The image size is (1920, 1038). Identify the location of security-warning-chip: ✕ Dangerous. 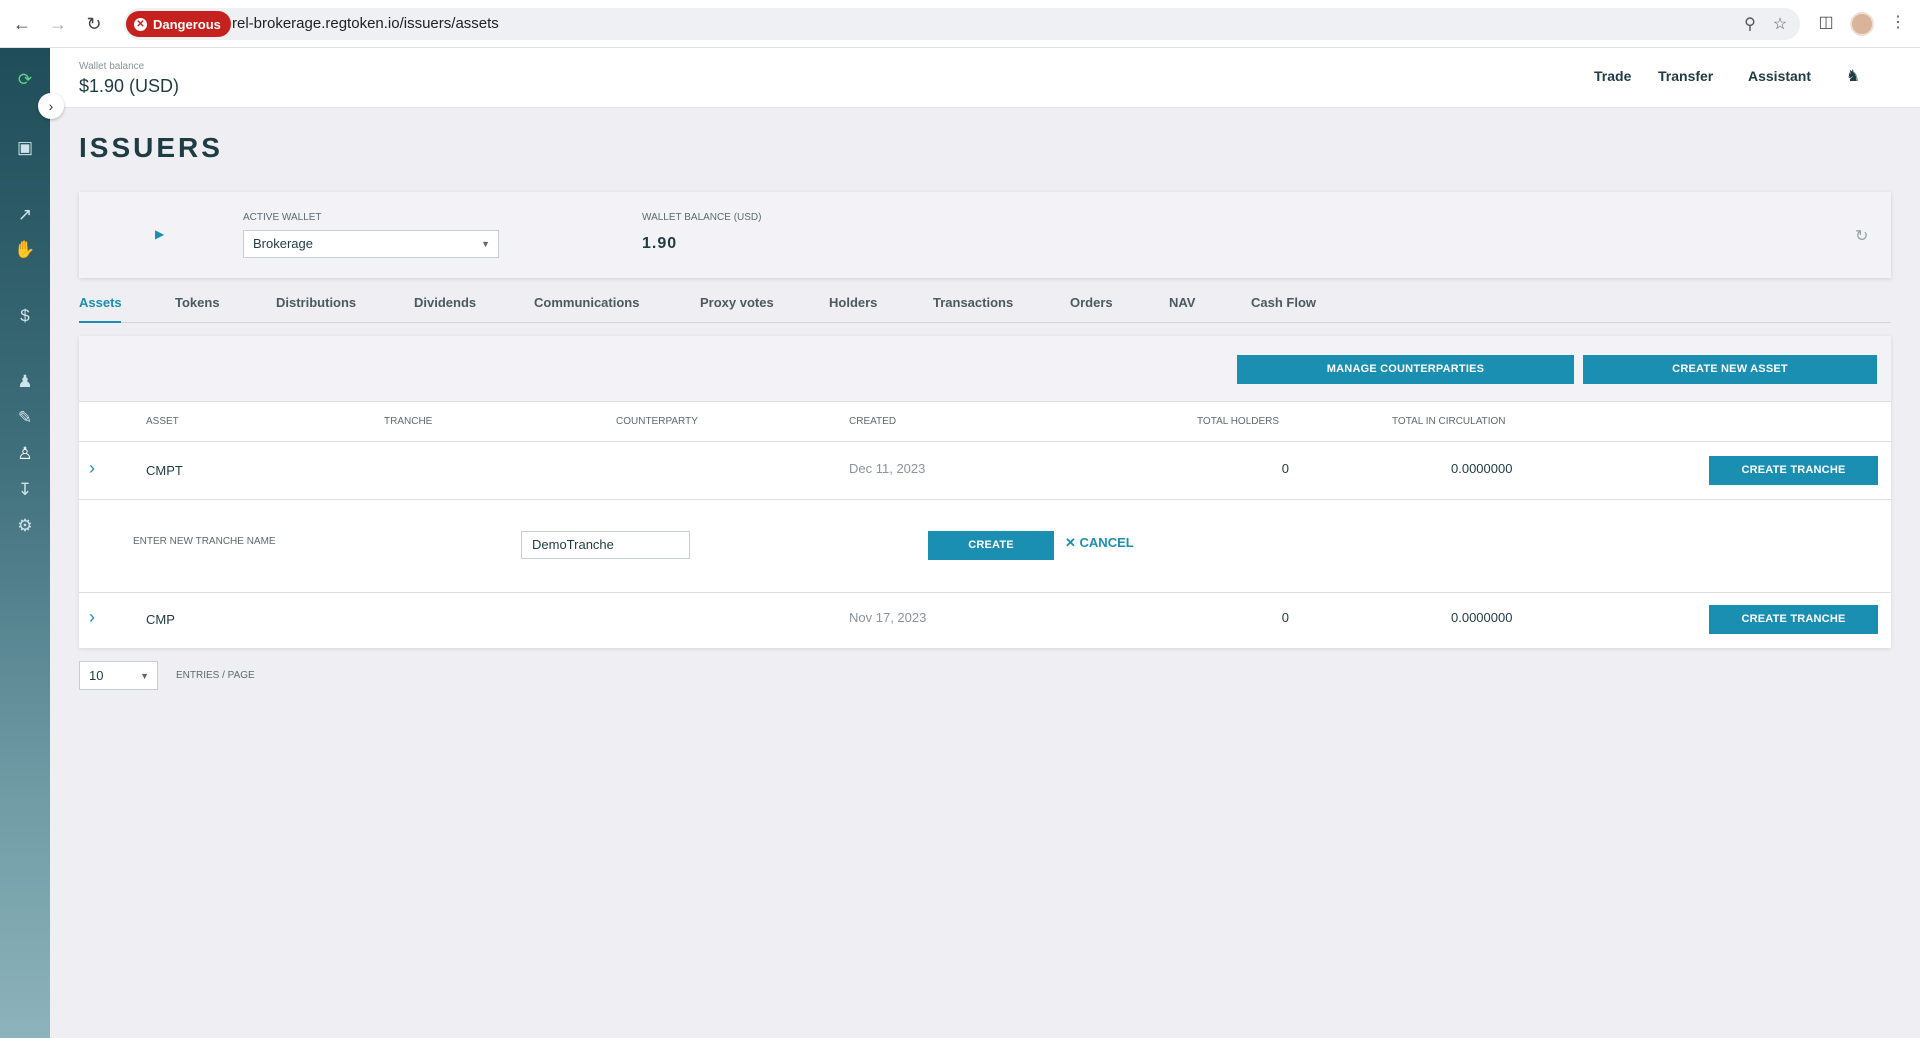
(178, 24).